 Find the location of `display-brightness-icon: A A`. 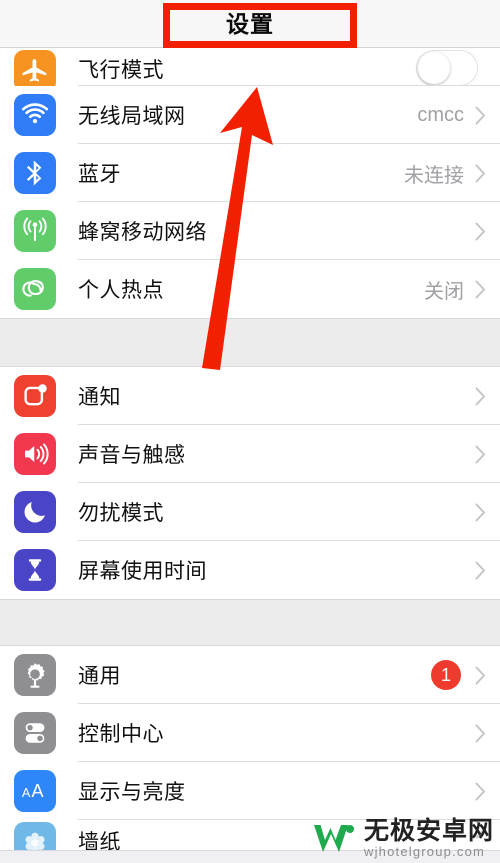

display-brightness-icon: A A is located at coordinates (35, 791).